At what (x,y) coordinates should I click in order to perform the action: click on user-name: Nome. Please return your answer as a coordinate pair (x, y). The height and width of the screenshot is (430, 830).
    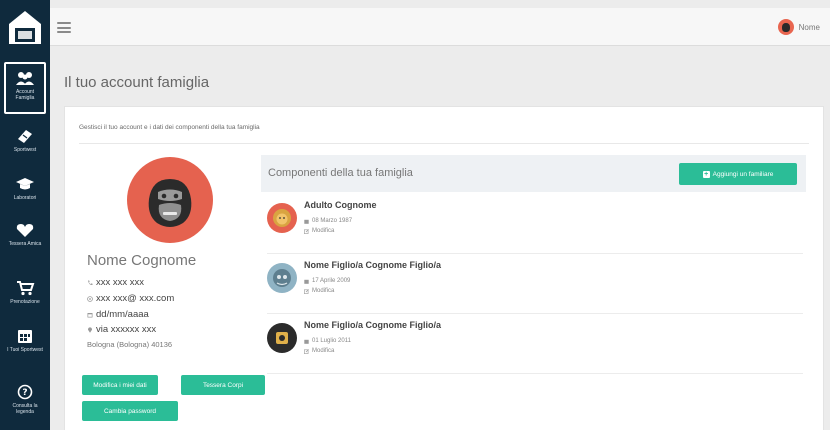
    Looking at the image, I should click on (809, 27).